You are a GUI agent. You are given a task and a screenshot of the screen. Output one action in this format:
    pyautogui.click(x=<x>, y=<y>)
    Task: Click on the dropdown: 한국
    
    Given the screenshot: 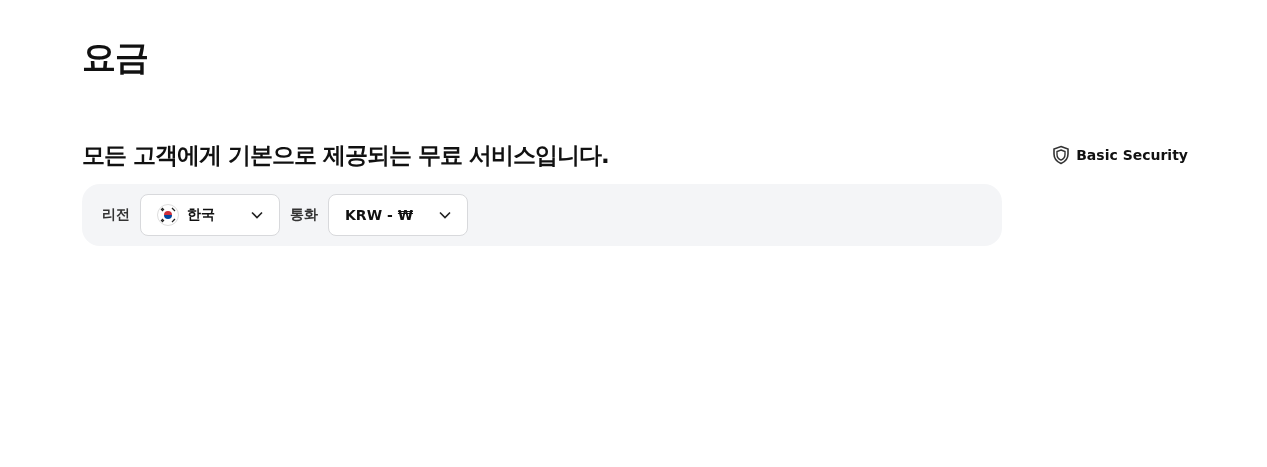 What is the action you would take?
    pyautogui.click(x=210, y=215)
    